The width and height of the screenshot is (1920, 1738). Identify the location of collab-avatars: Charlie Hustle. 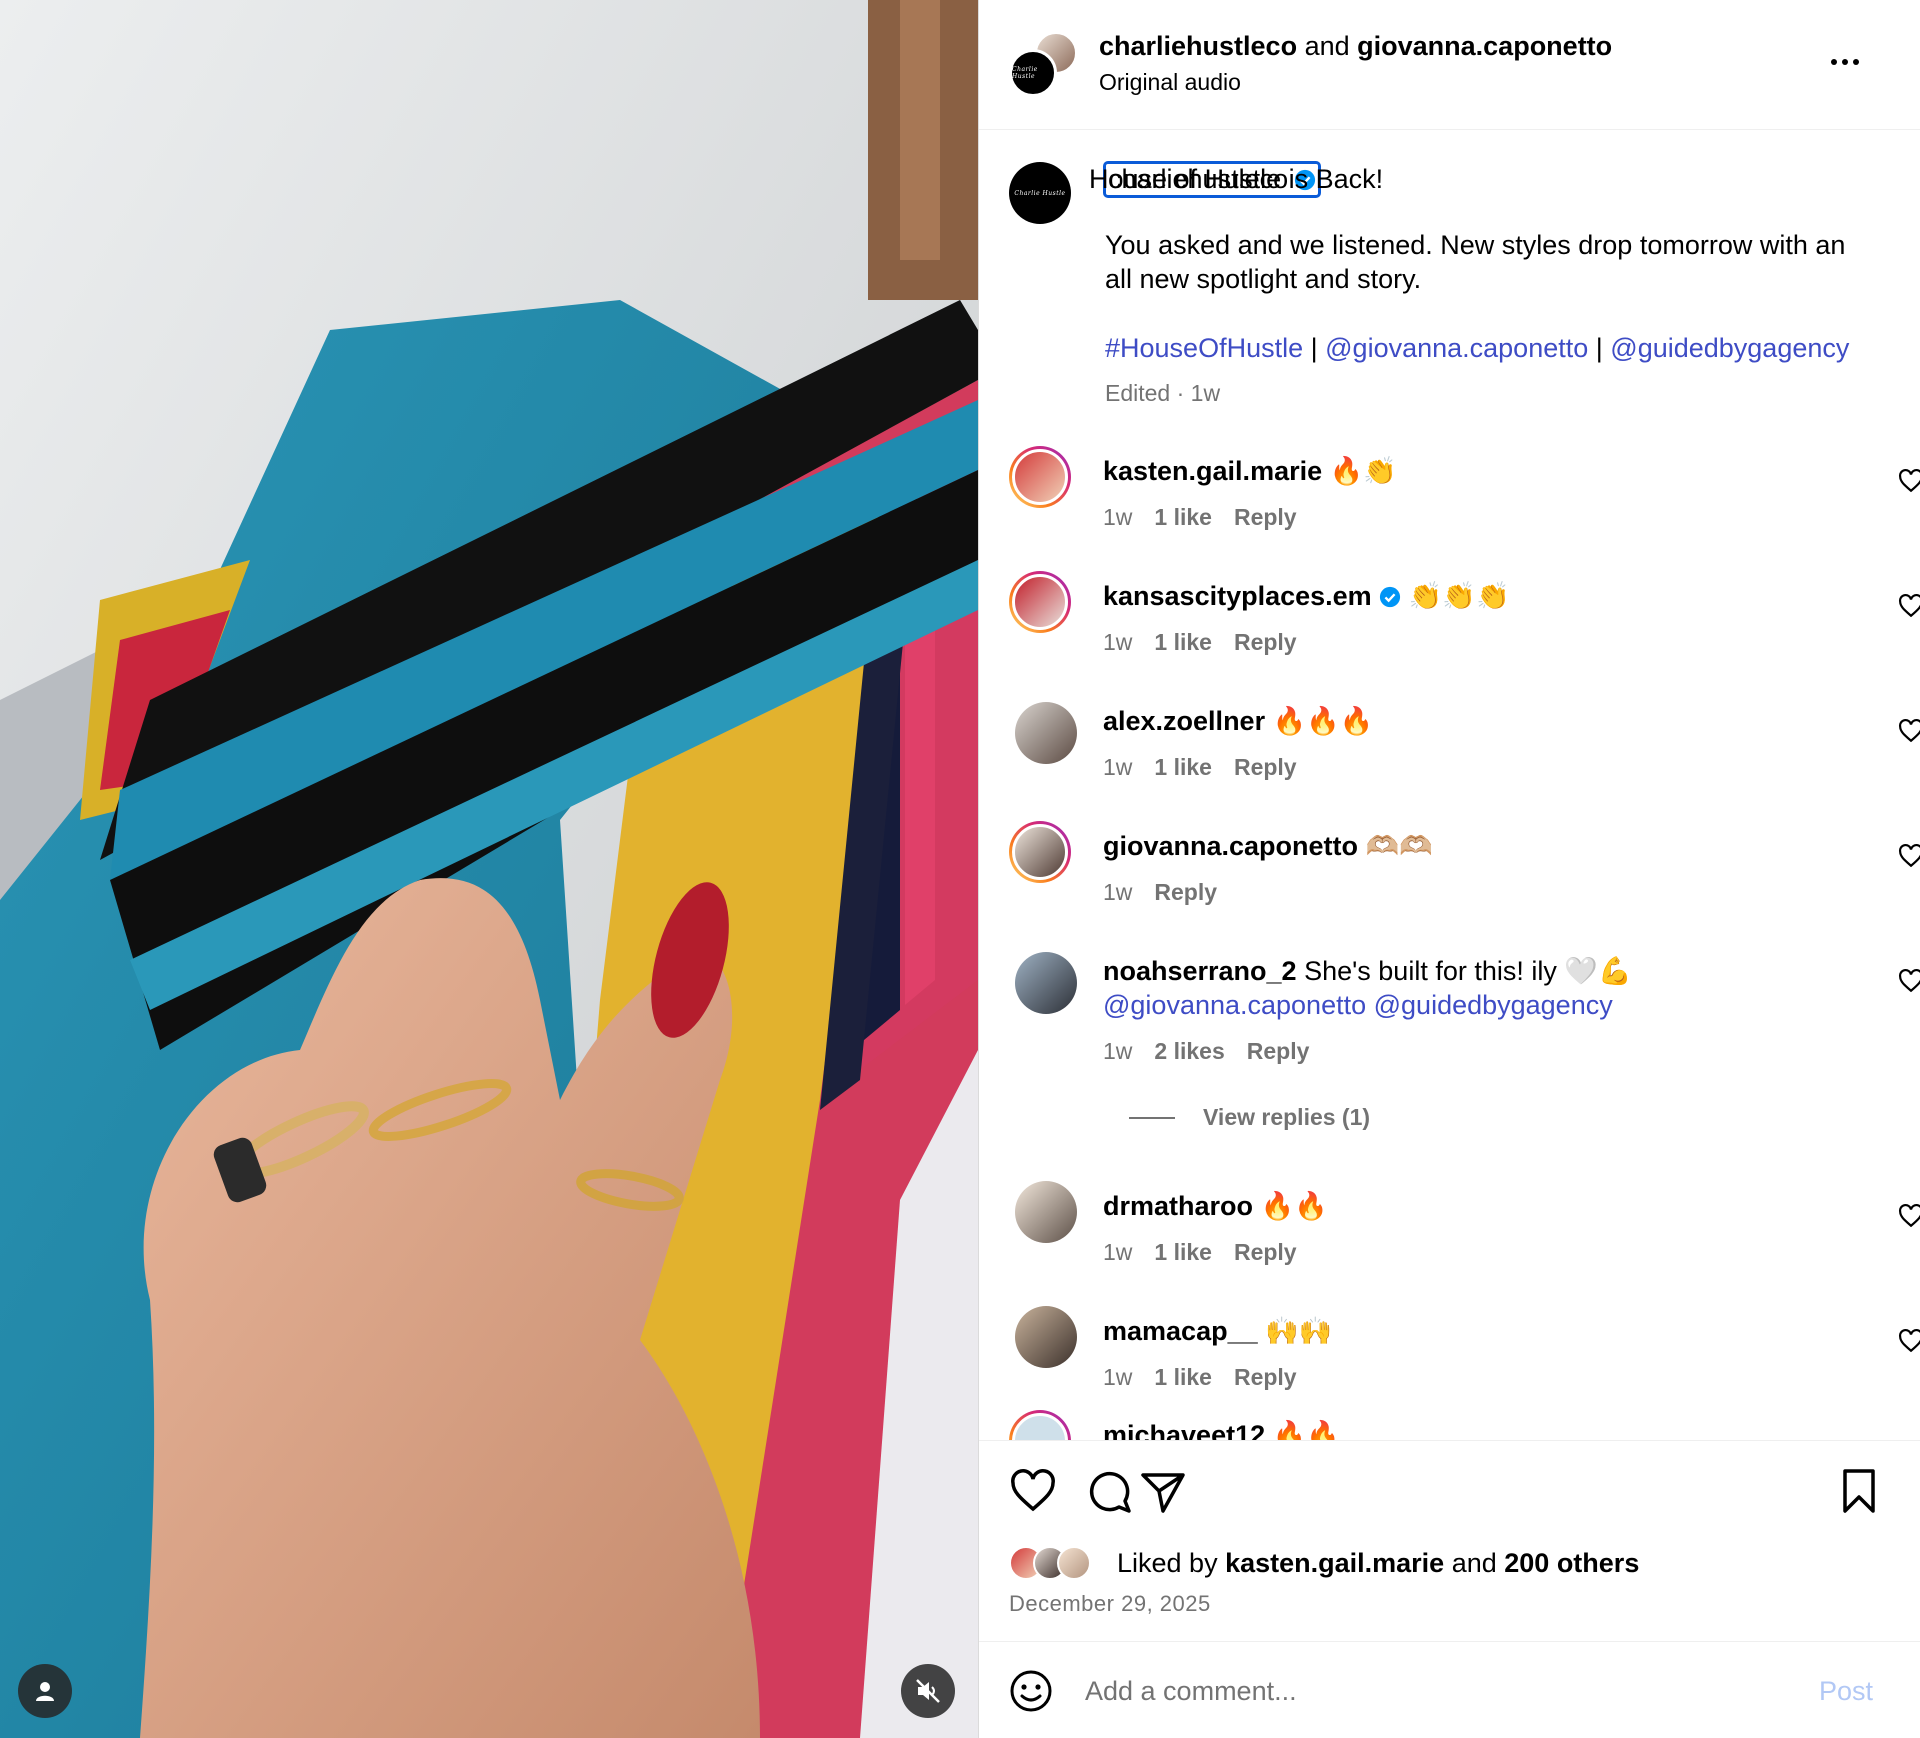
(1044, 65).